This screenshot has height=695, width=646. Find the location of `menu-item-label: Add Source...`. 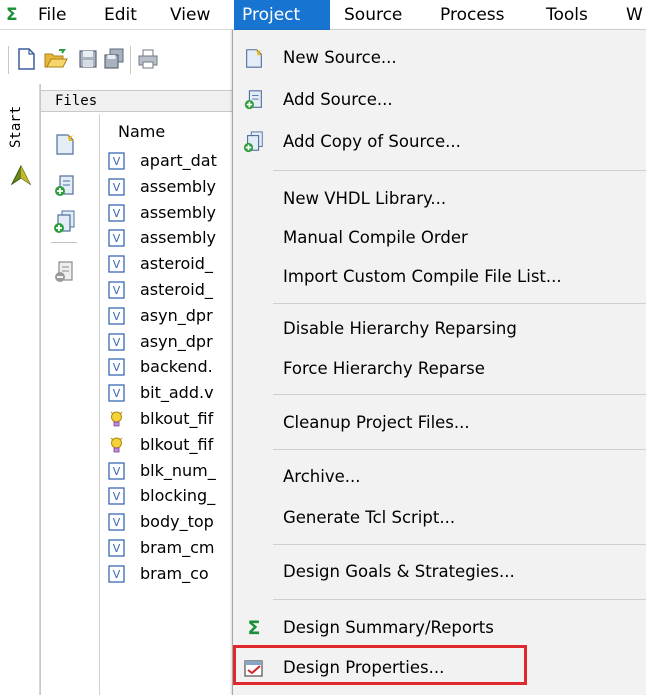

menu-item-label: Add Source... is located at coordinates (338, 99).